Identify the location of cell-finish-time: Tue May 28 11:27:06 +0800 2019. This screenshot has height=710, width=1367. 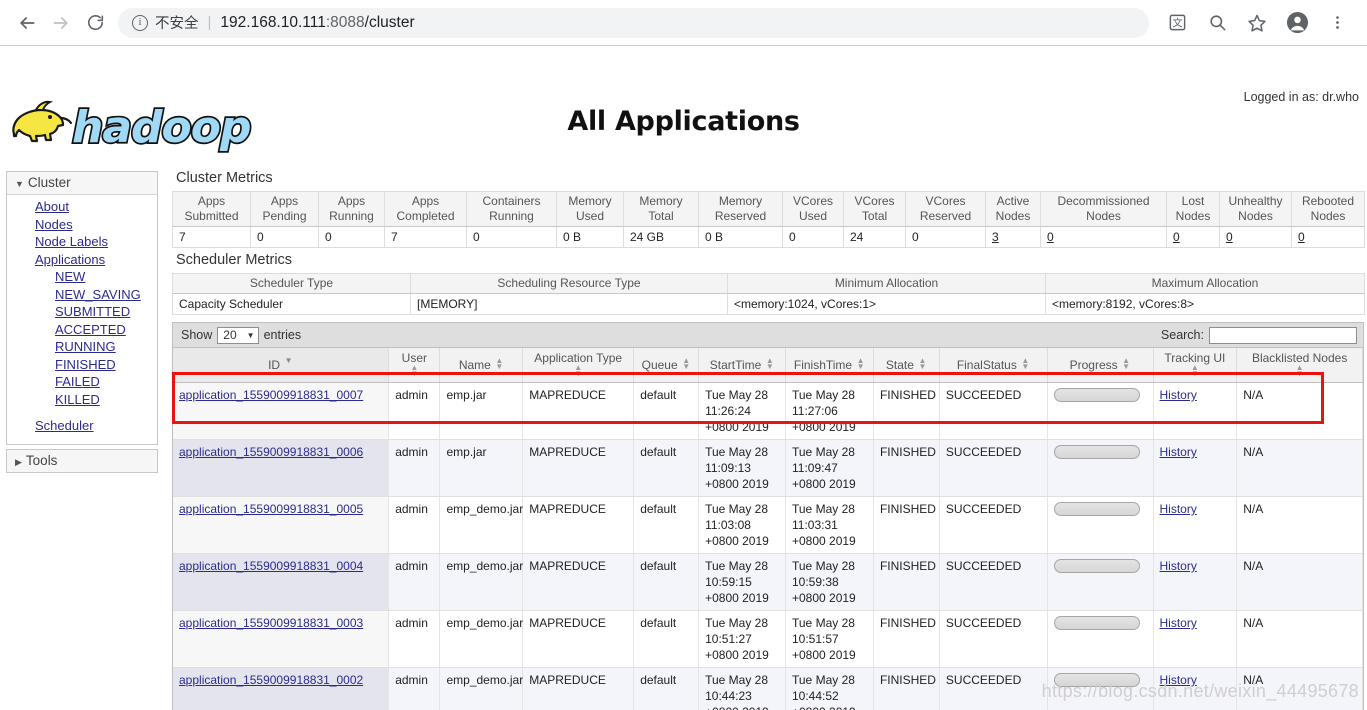
(829, 411).